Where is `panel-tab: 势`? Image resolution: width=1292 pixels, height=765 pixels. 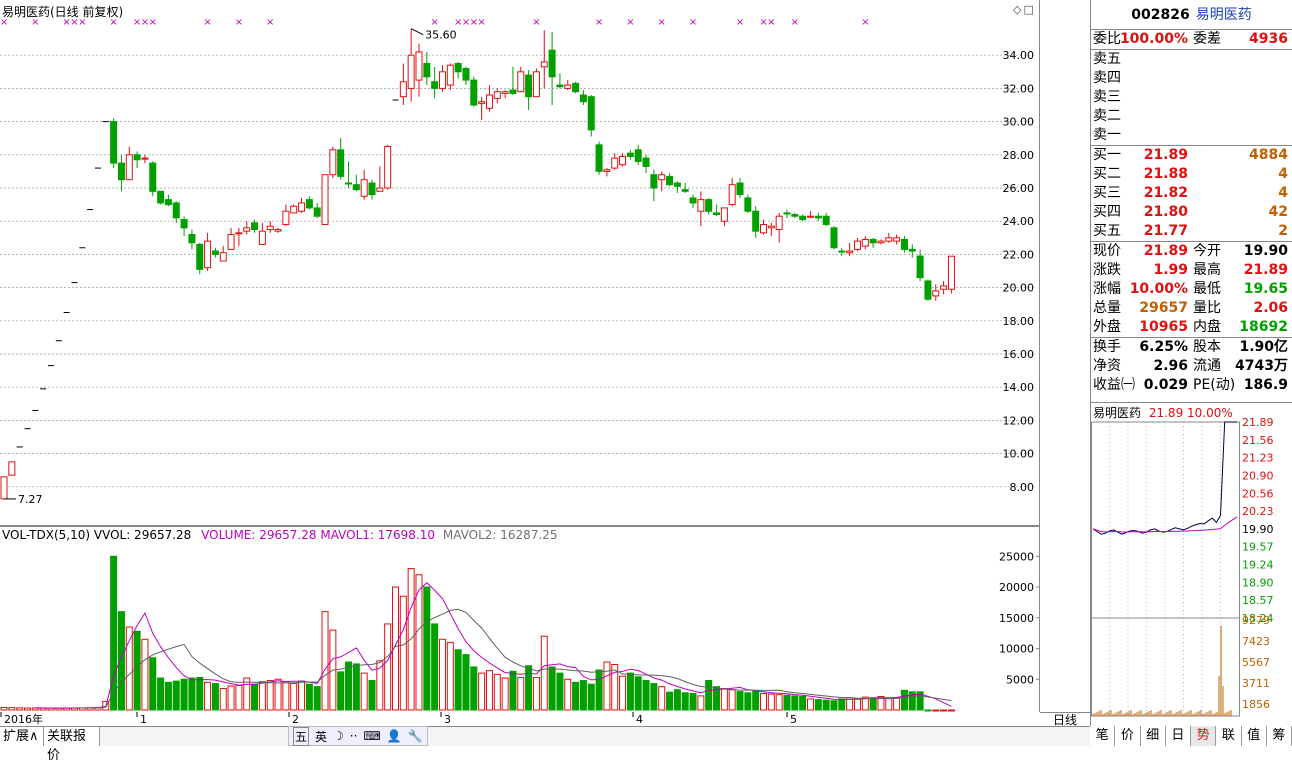
panel-tab: 势 is located at coordinates (1204, 736).